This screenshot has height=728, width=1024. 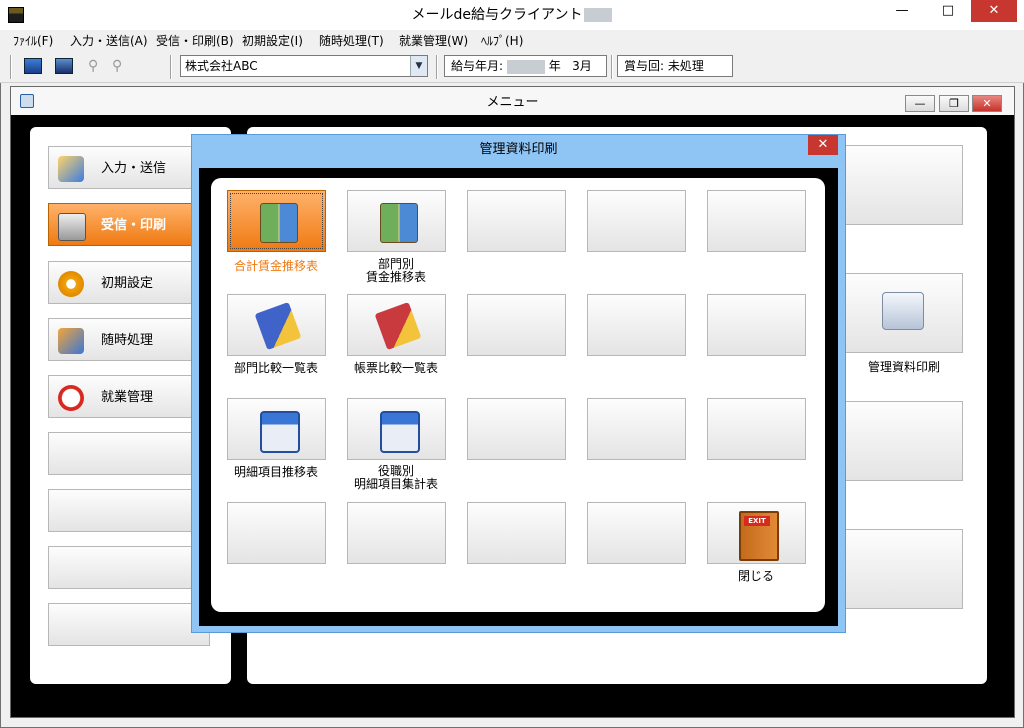 What do you see at coordinates (598, 15) in the screenshot?
I see `redacted-block` at bounding box center [598, 15].